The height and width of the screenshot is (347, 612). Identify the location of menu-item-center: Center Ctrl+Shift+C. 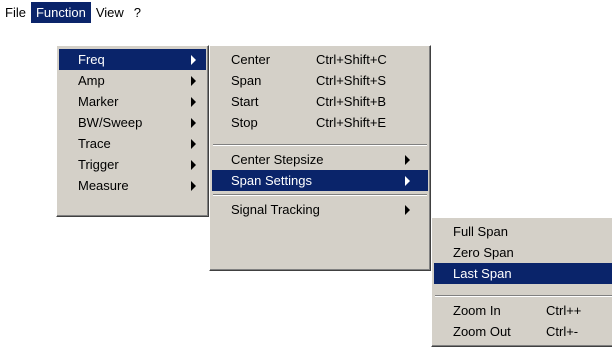
(320, 59).